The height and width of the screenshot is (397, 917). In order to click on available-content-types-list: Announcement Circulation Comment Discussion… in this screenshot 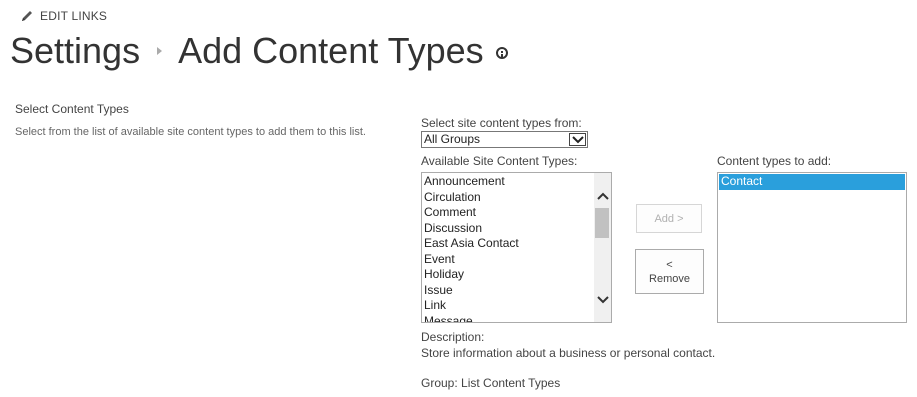, I will do `click(516, 247)`.